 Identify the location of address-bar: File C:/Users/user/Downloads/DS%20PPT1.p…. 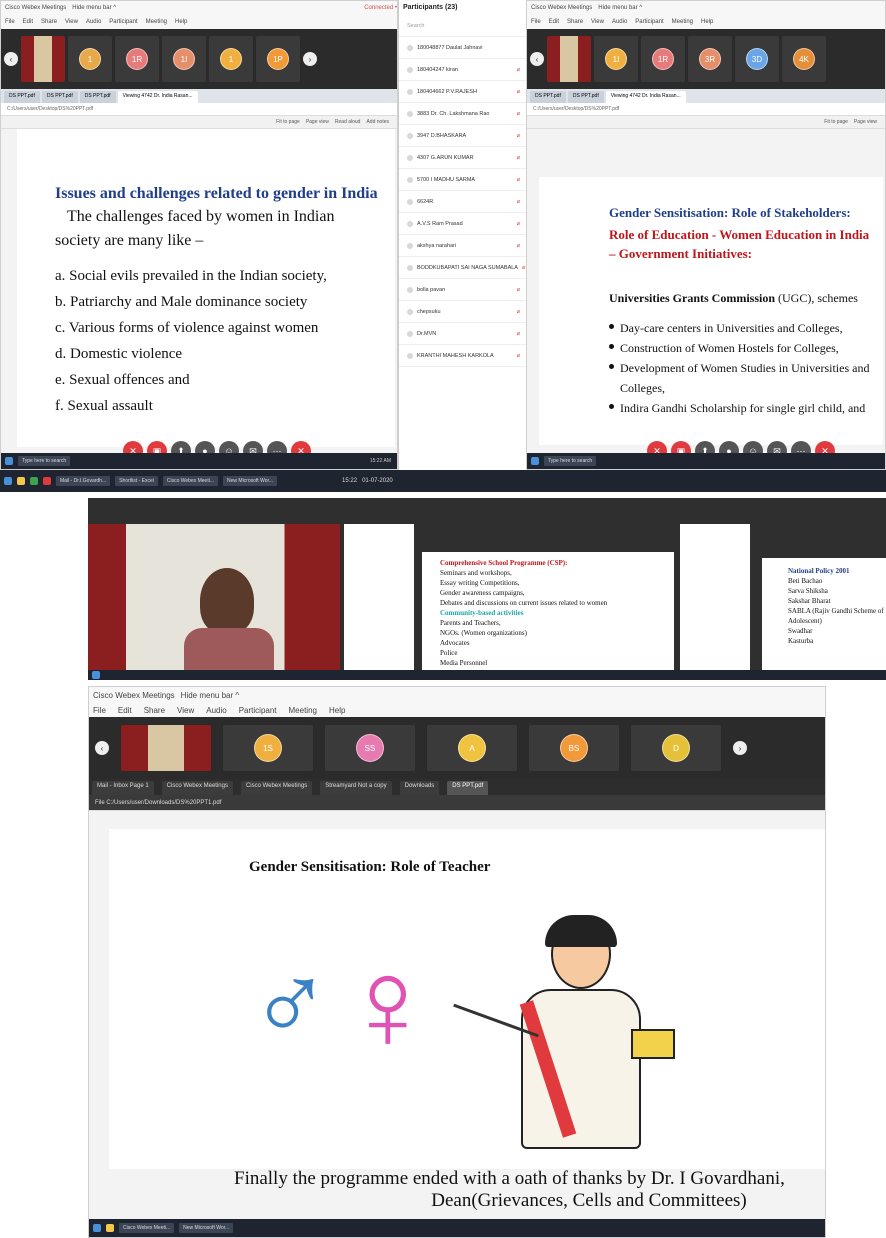
(457, 803).